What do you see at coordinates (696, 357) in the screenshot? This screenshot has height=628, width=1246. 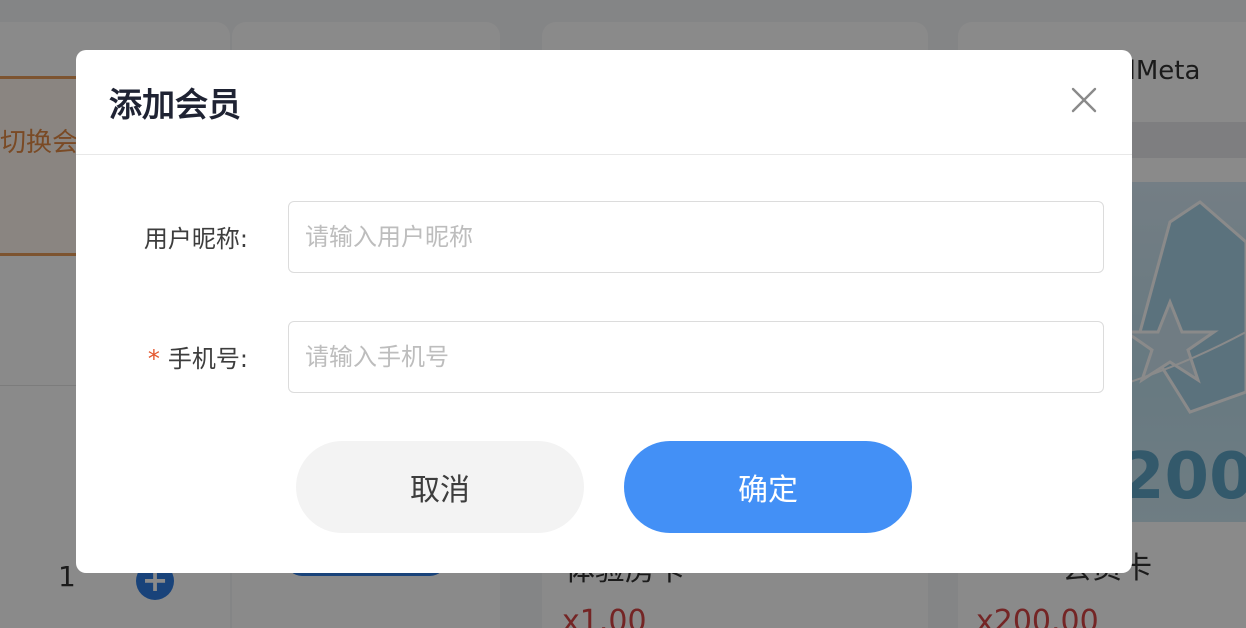 I see `phone-input` at bounding box center [696, 357].